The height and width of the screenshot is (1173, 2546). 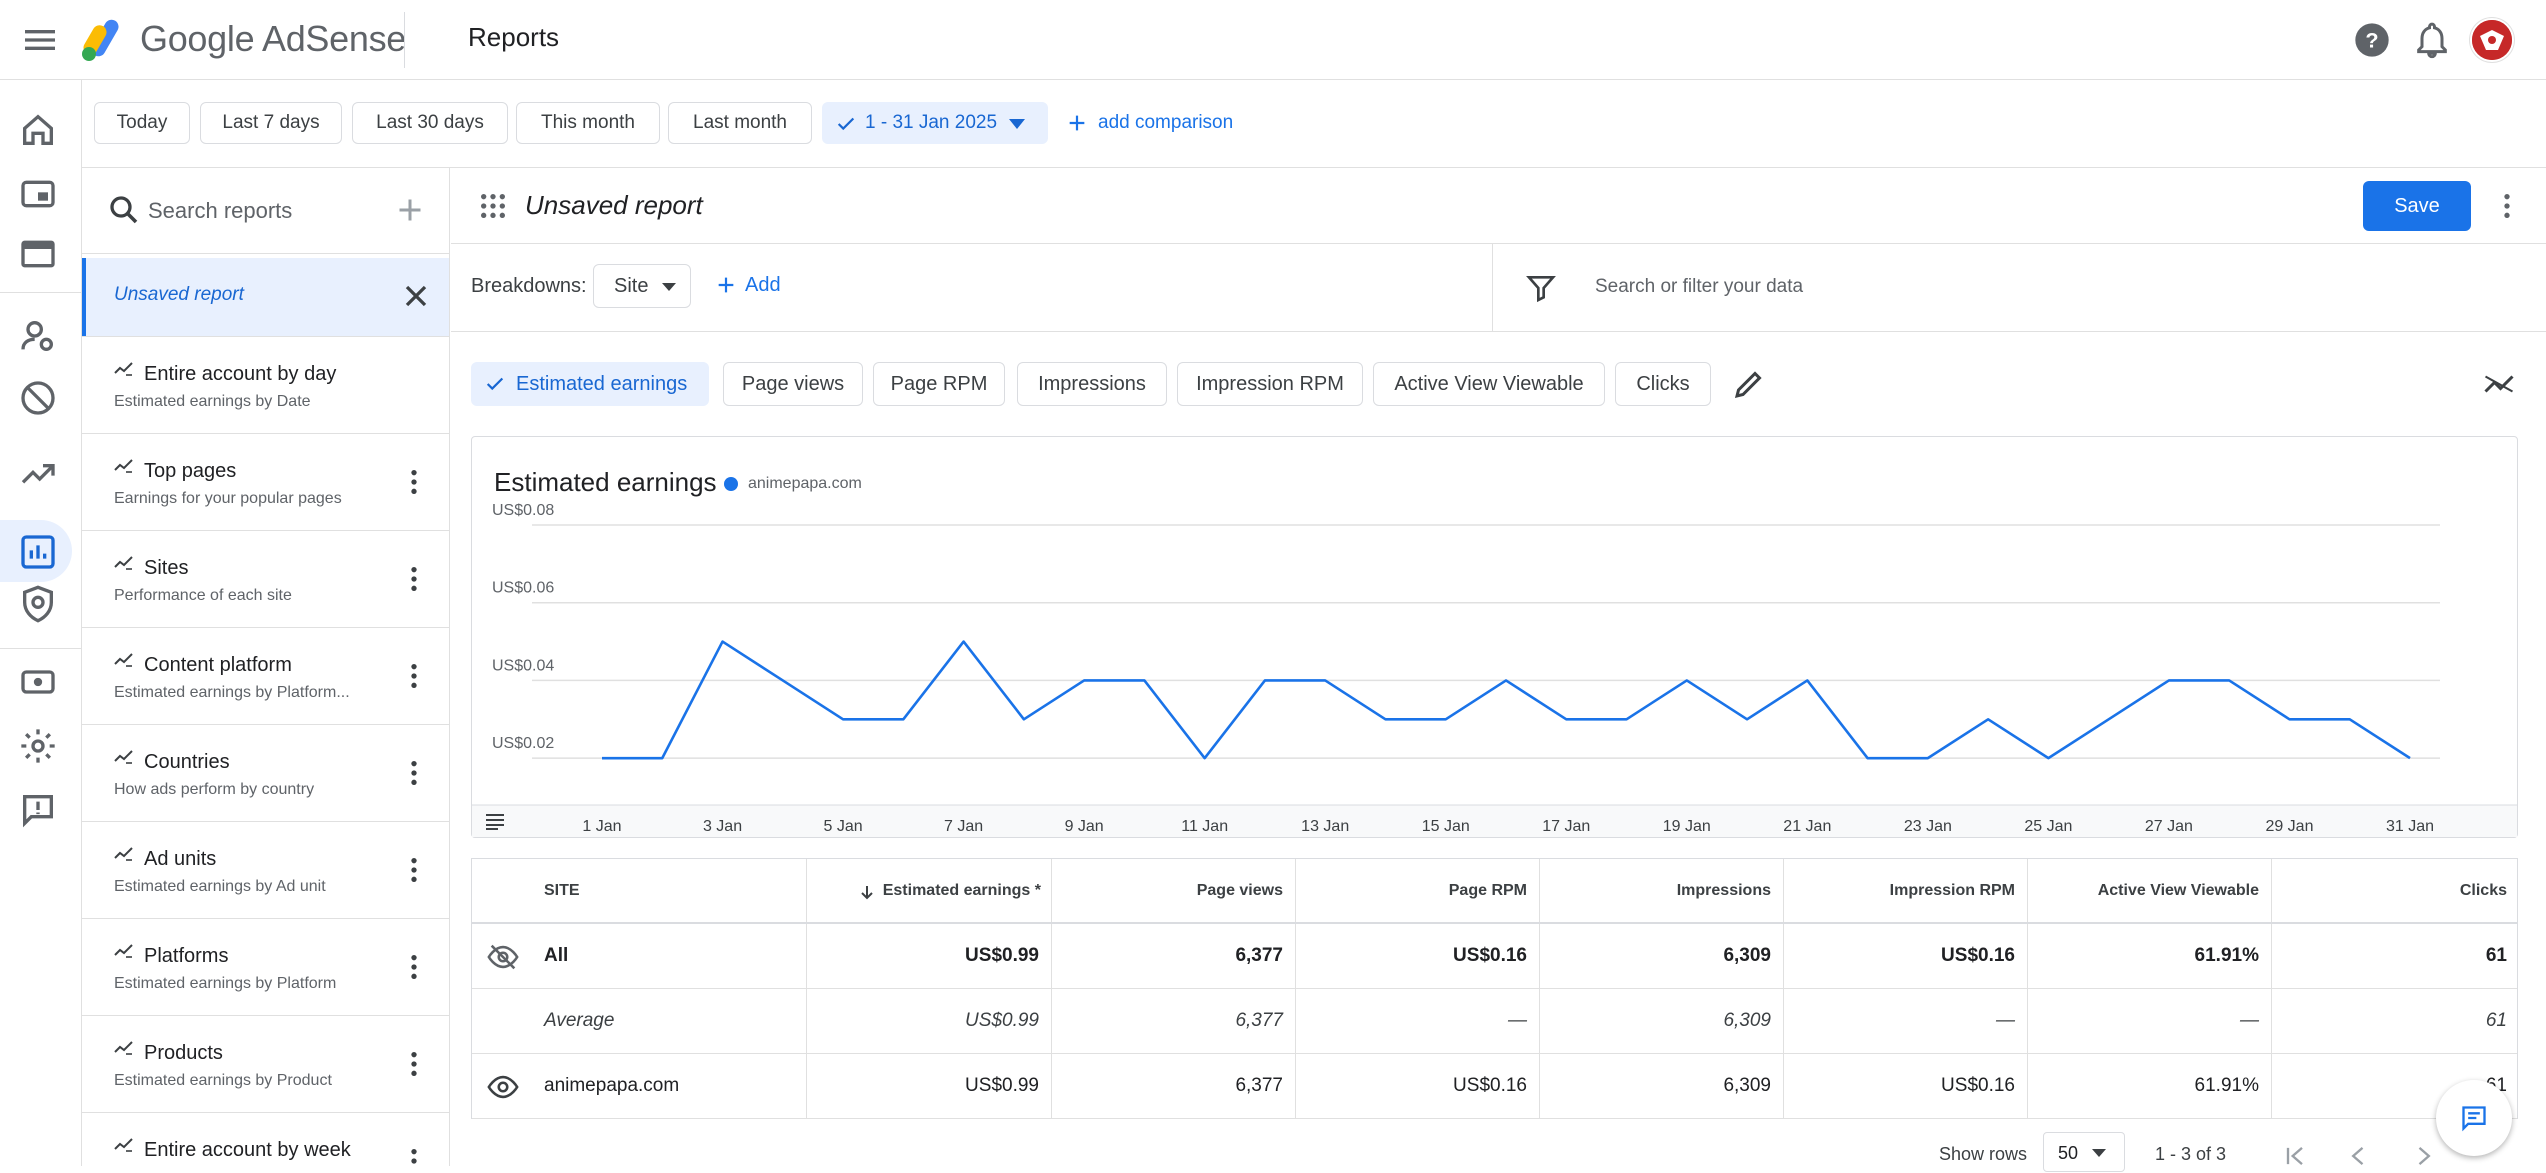 I want to click on settings-icon, so click(x=38, y=746).